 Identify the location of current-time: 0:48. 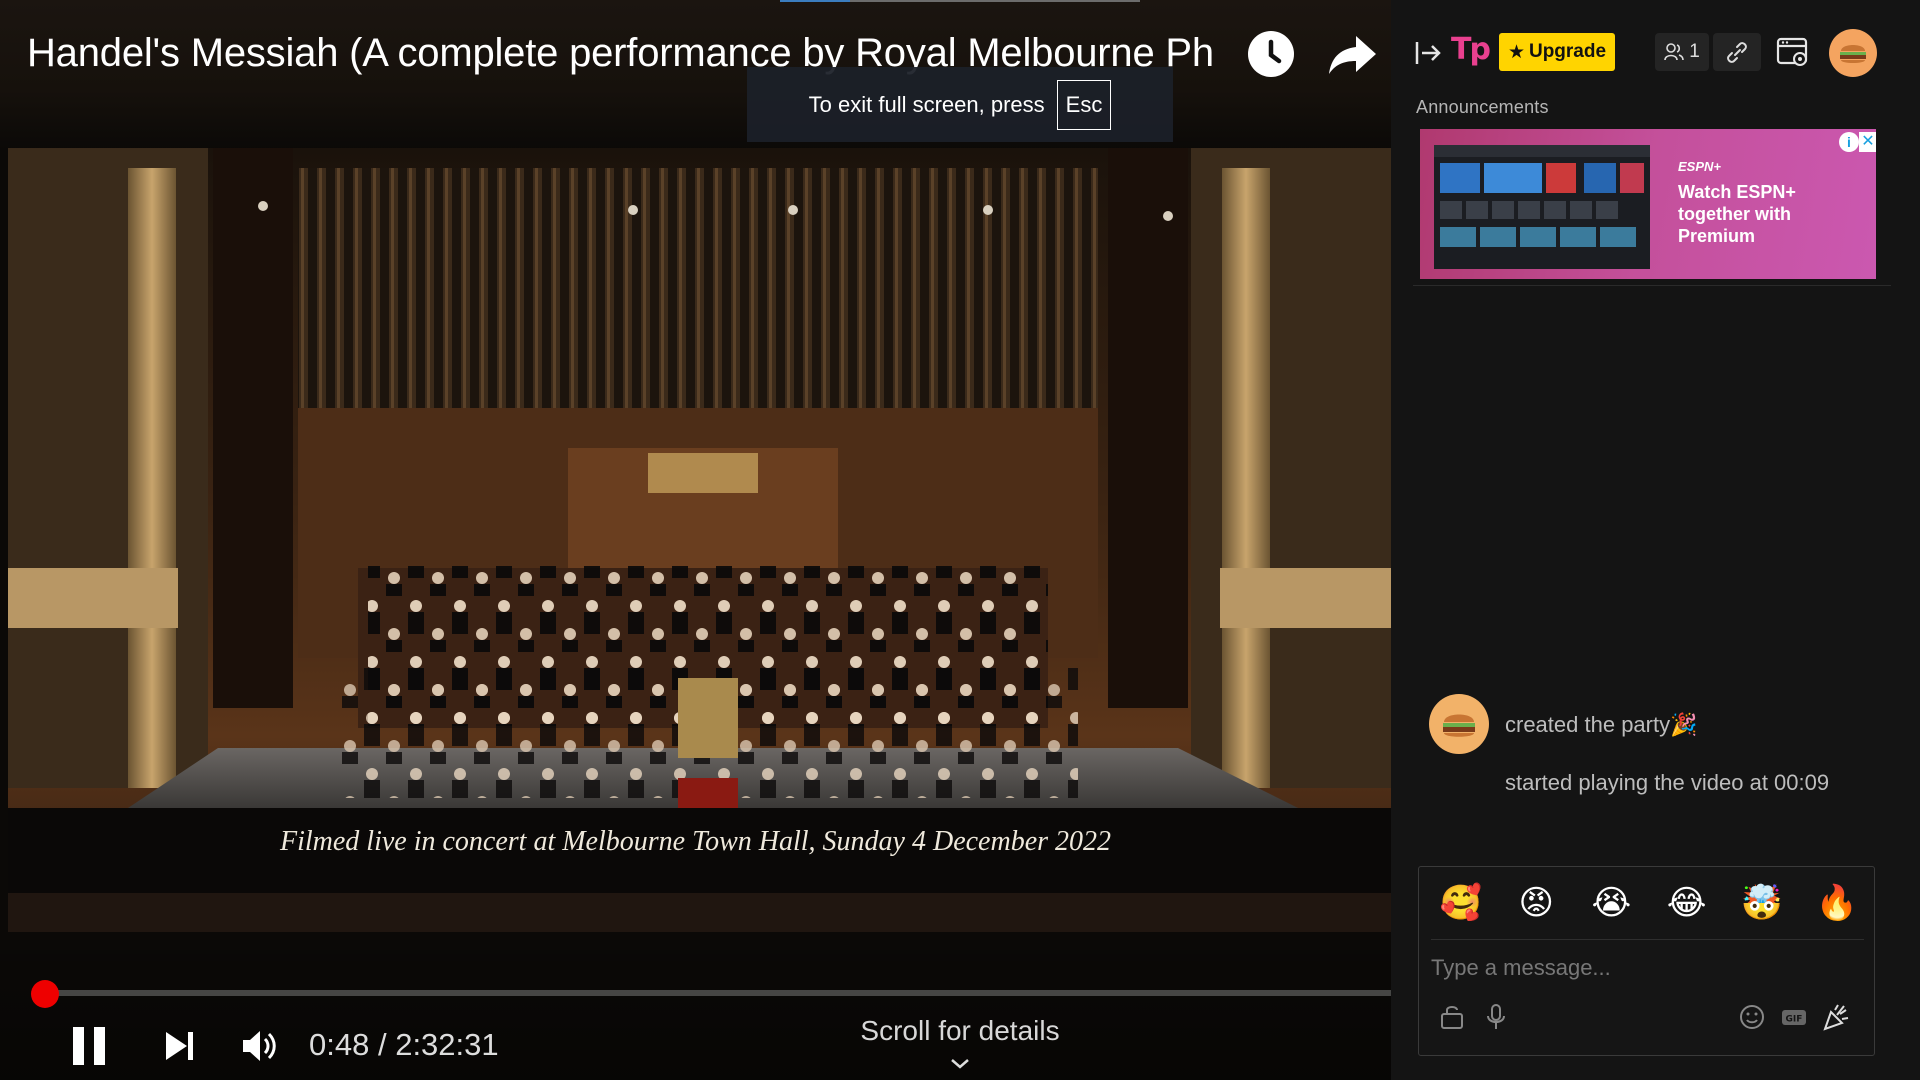
(339, 1044).